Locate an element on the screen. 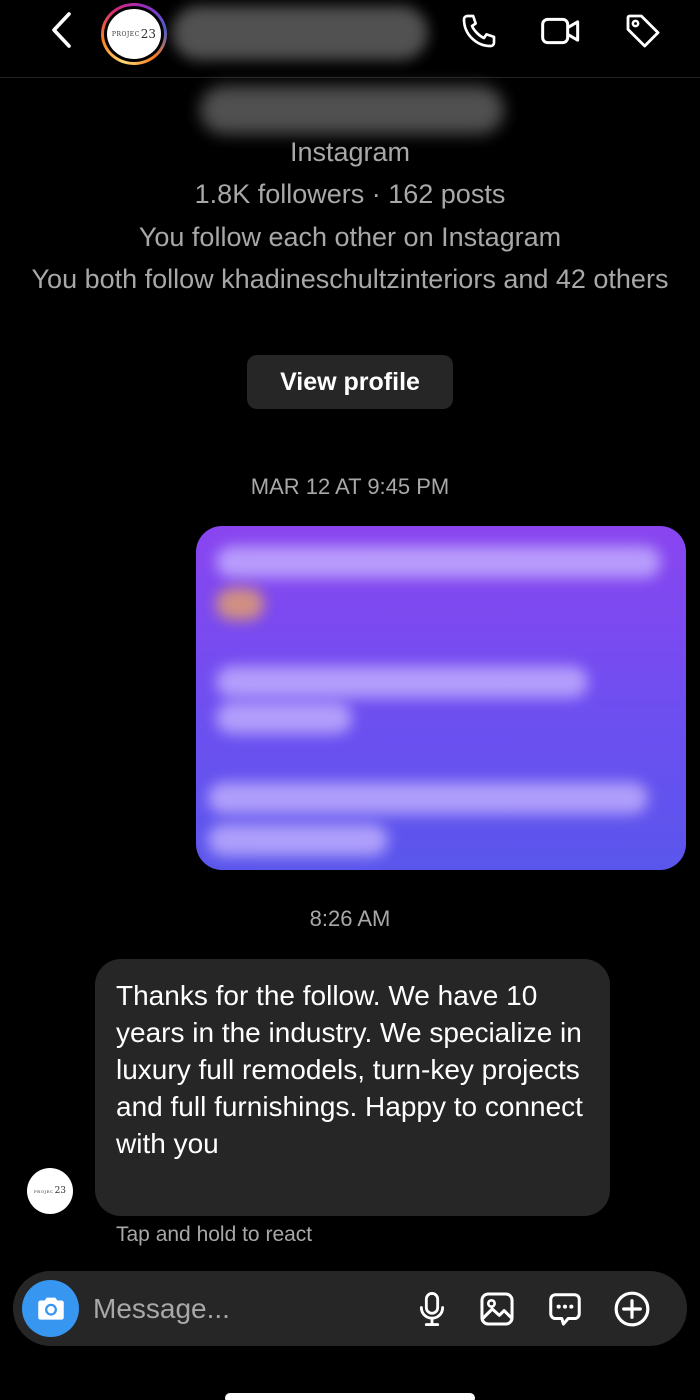  react-hint: Tap and hold to react is located at coordinates (214, 1234).